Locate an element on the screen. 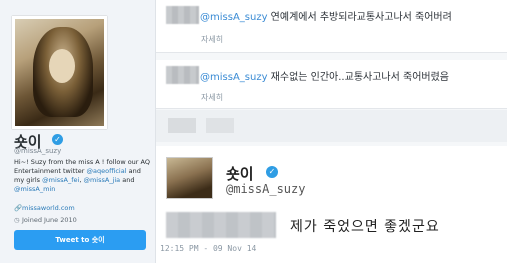  website-link: missaworld.com is located at coordinates (48, 208).